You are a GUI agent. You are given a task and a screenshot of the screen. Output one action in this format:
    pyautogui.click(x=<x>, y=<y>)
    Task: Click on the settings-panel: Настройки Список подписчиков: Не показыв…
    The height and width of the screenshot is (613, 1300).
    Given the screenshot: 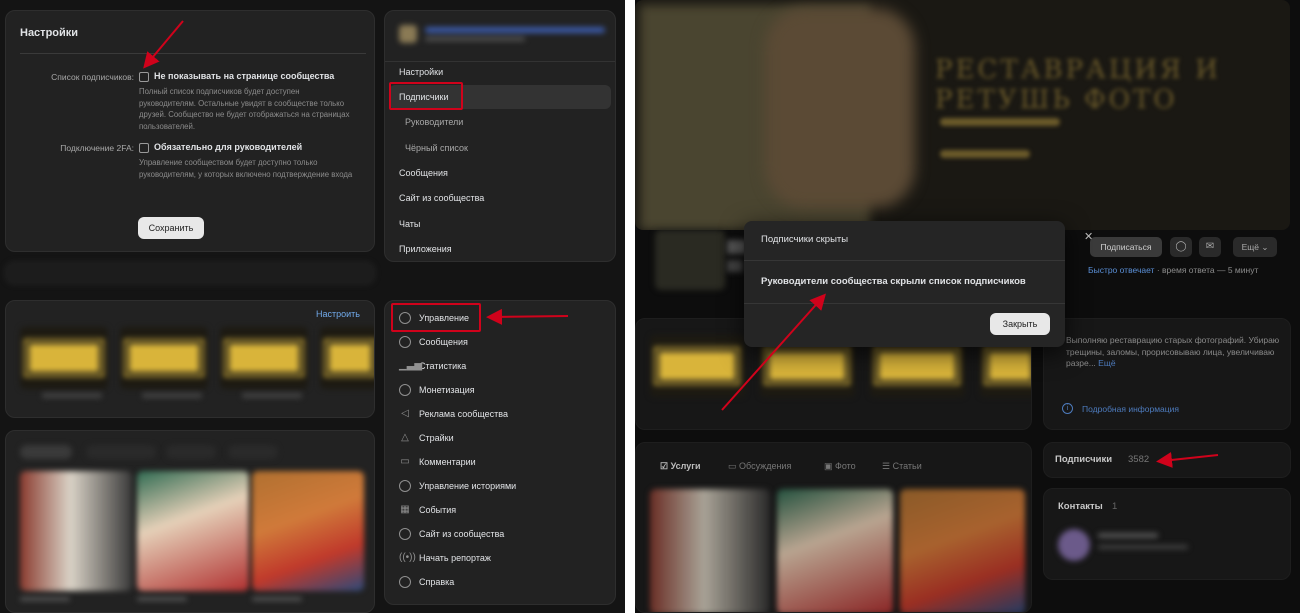 What is the action you would take?
    pyautogui.click(x=190, y=131)
    